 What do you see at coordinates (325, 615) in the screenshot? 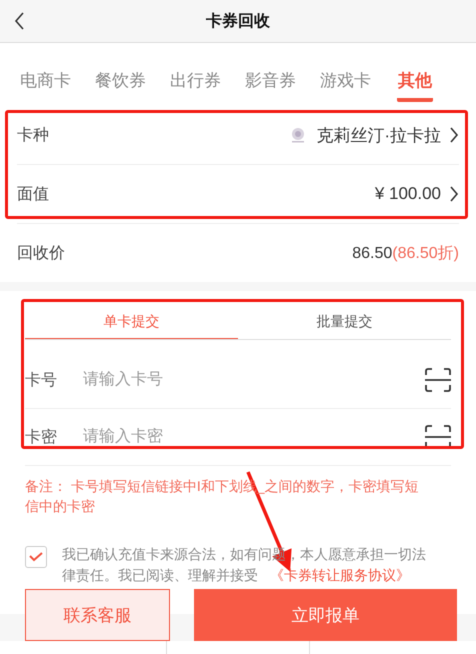
I see `submit-button: 立即报单` at bounding box center [325, 615].